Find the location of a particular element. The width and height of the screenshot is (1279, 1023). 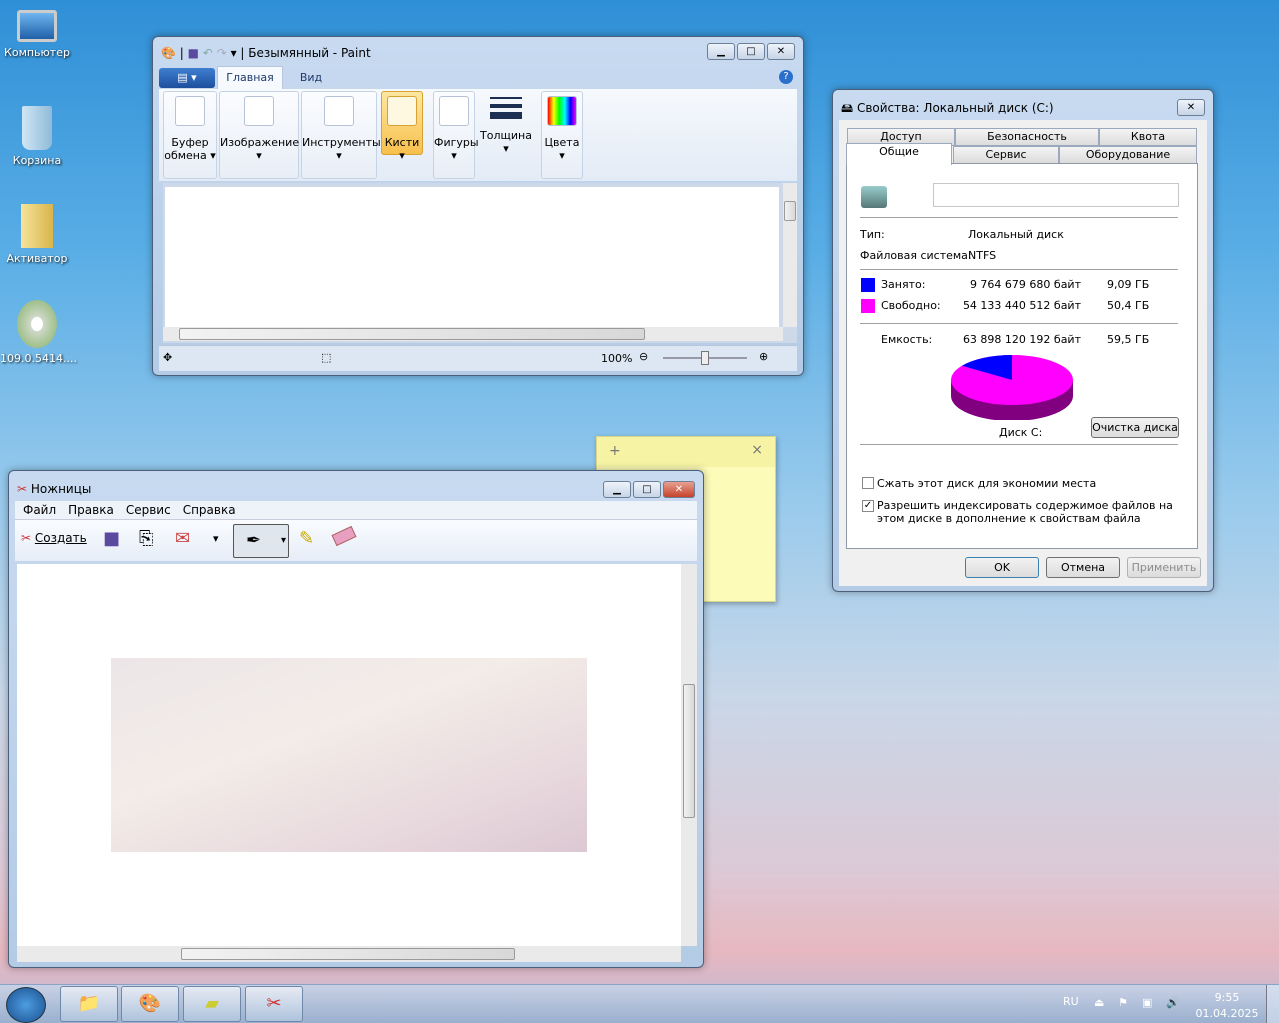

taskbar-snipping-tool: ✂ is located at coordinates (274, 1004).